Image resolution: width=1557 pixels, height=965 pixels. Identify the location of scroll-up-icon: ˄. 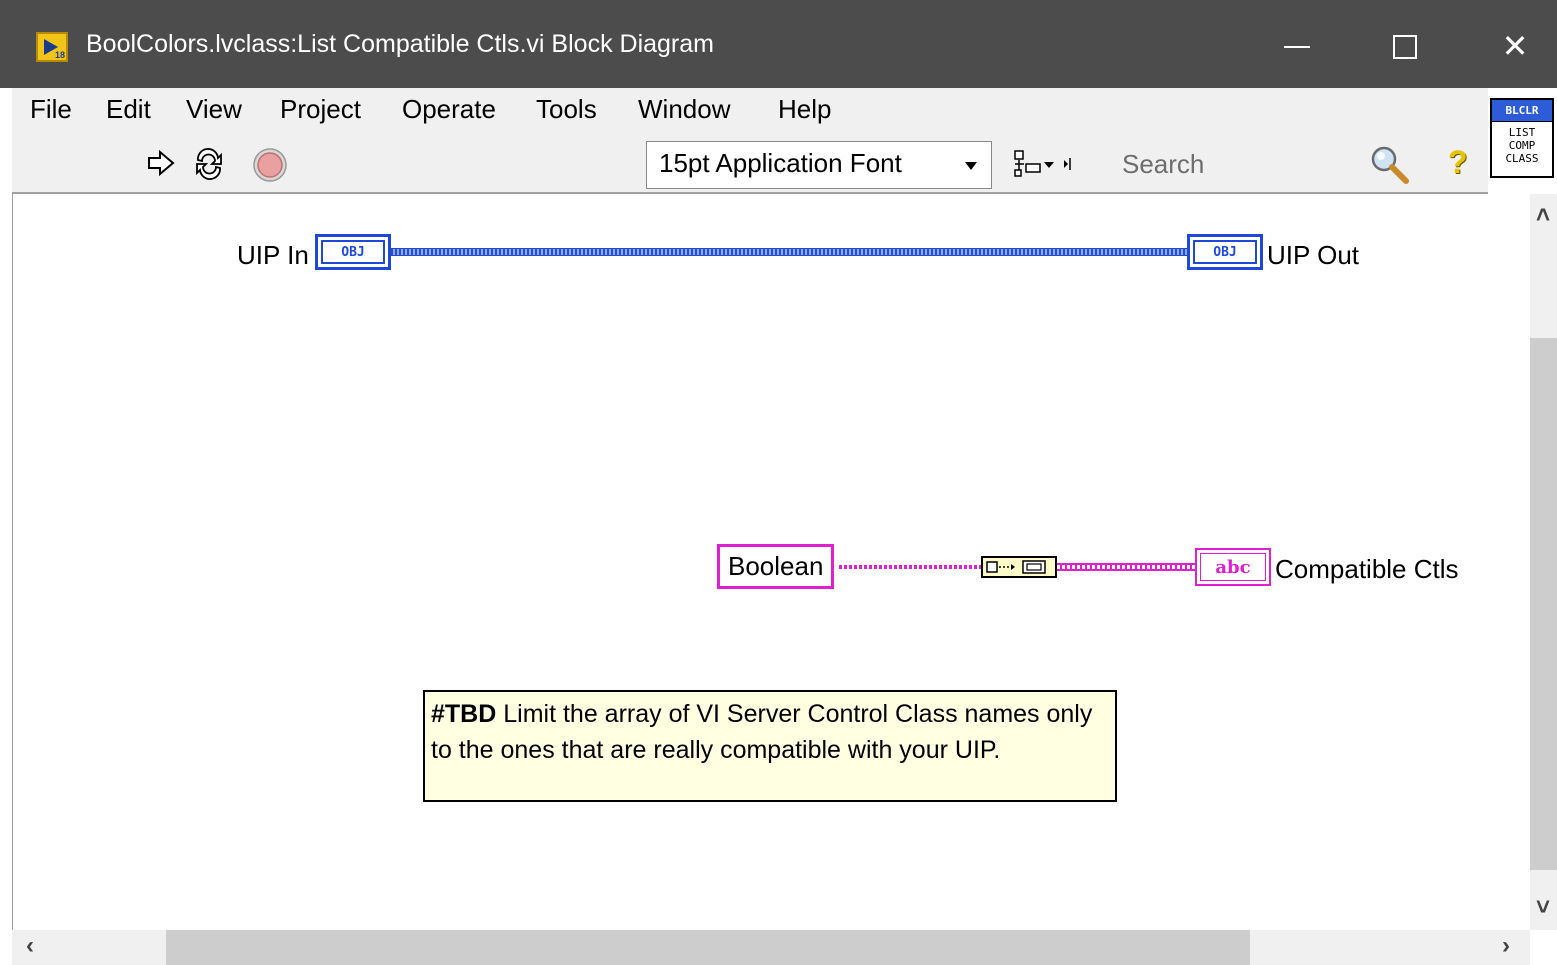
(1543, 216).